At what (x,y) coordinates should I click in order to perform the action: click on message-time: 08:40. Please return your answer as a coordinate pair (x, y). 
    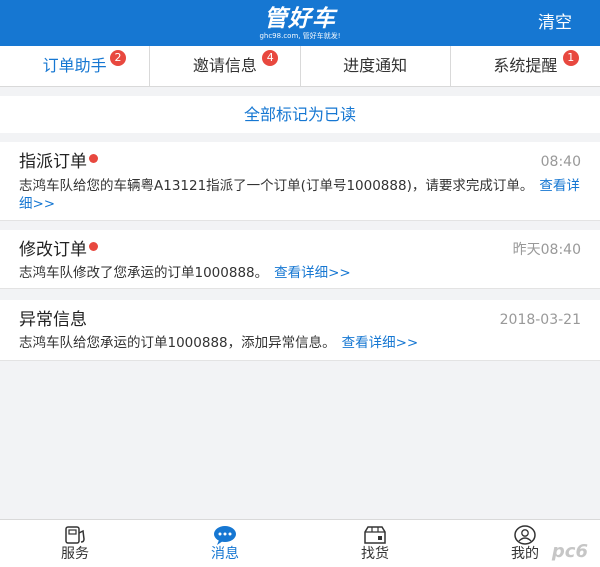
    Looking at the image, I should click on (560, 162).